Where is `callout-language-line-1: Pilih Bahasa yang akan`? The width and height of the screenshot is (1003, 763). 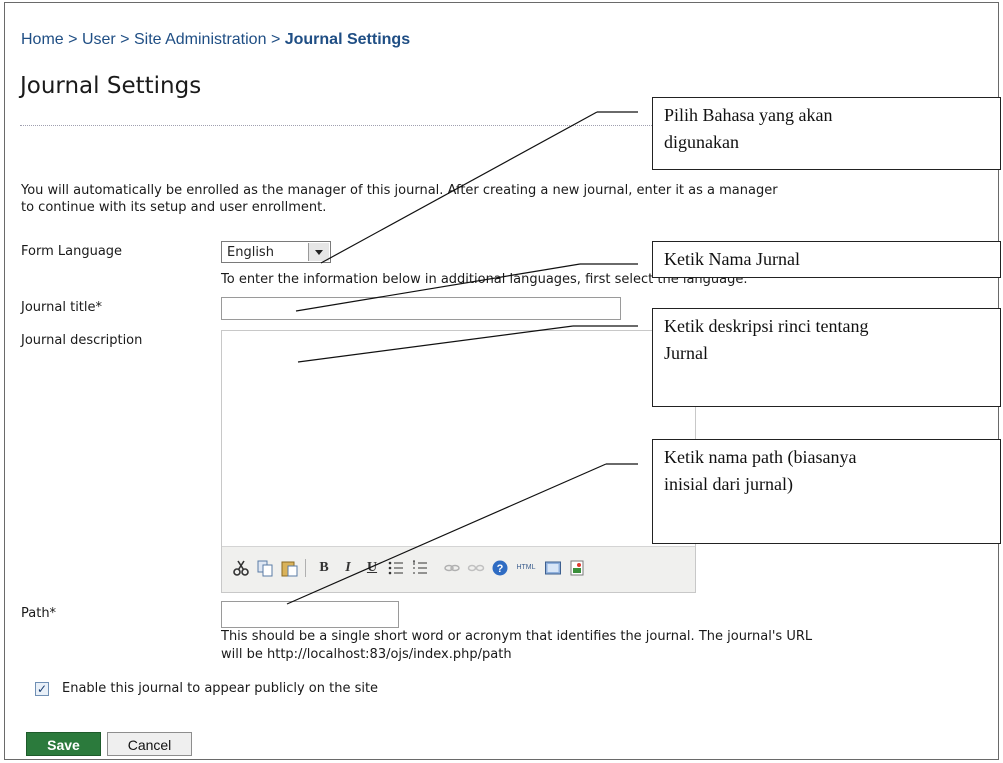 callout-language-line-1: Pilih Bahasa yang akan is located at coordinates (748, 115).